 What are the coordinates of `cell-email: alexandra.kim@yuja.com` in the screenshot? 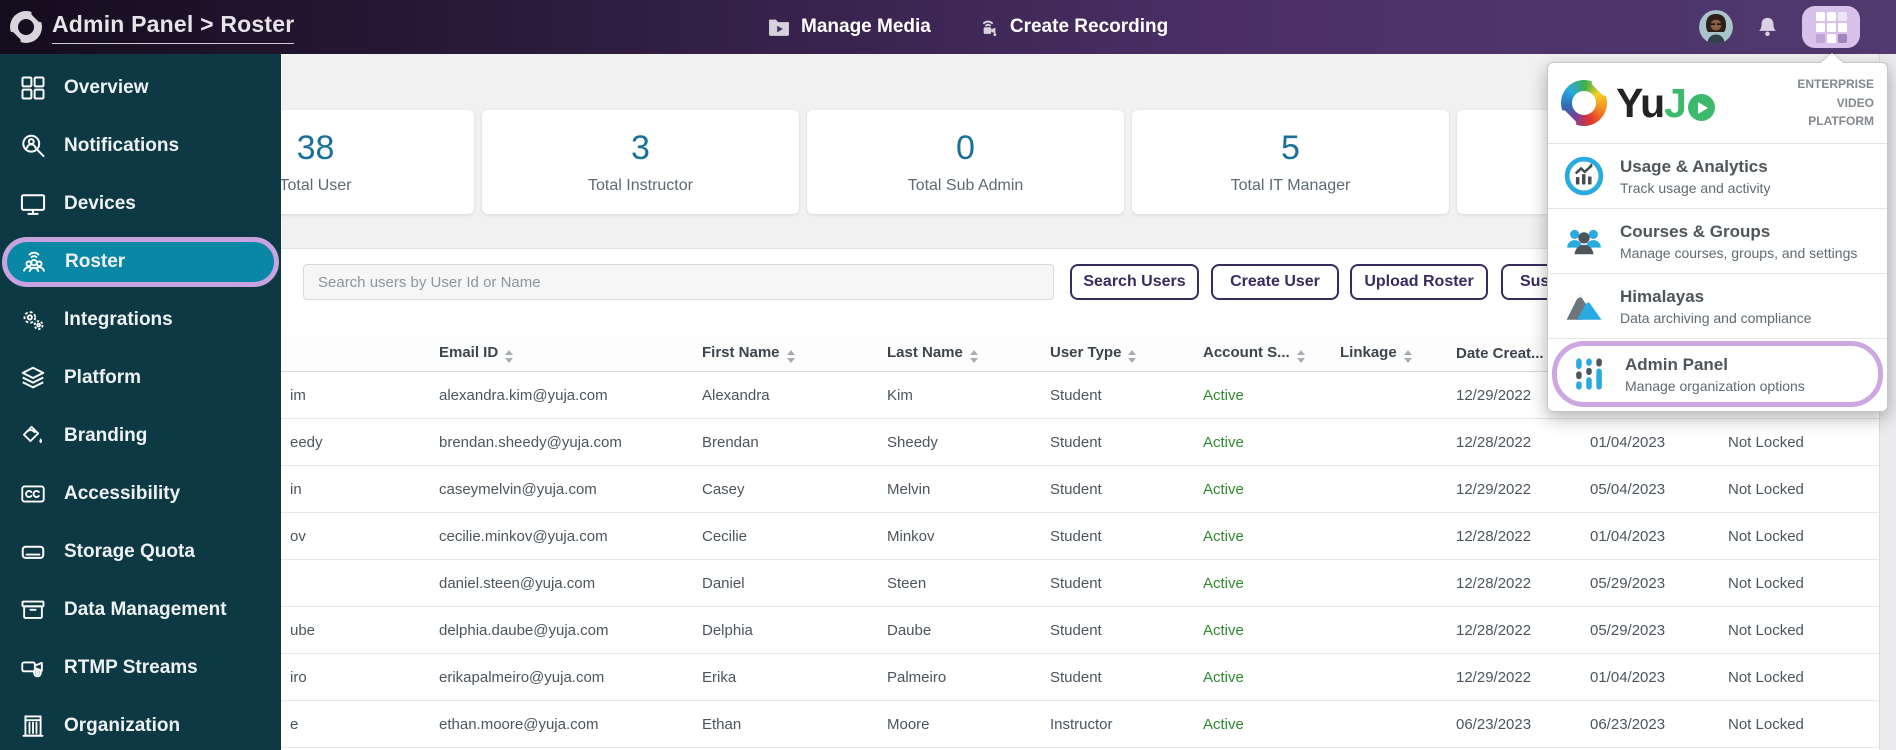 It's located at (563, 395).